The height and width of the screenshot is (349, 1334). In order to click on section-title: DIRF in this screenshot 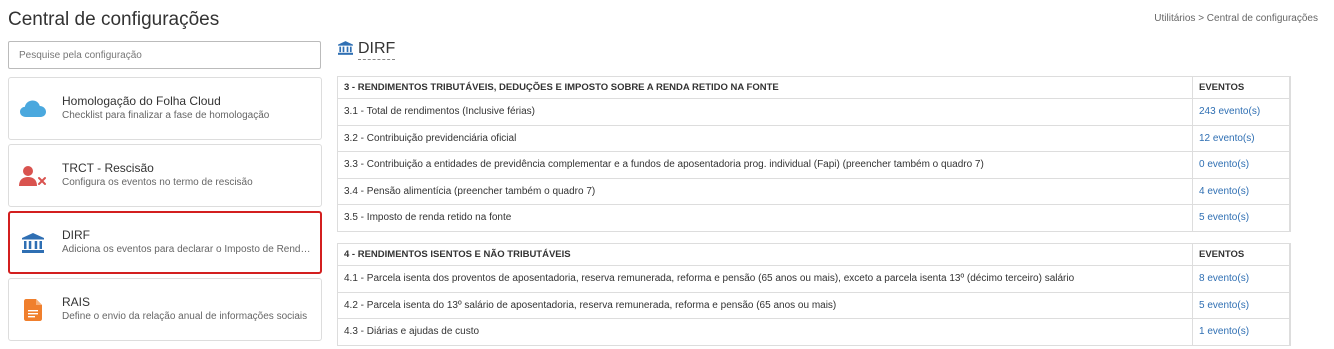, I will do `click(367, 50)`.